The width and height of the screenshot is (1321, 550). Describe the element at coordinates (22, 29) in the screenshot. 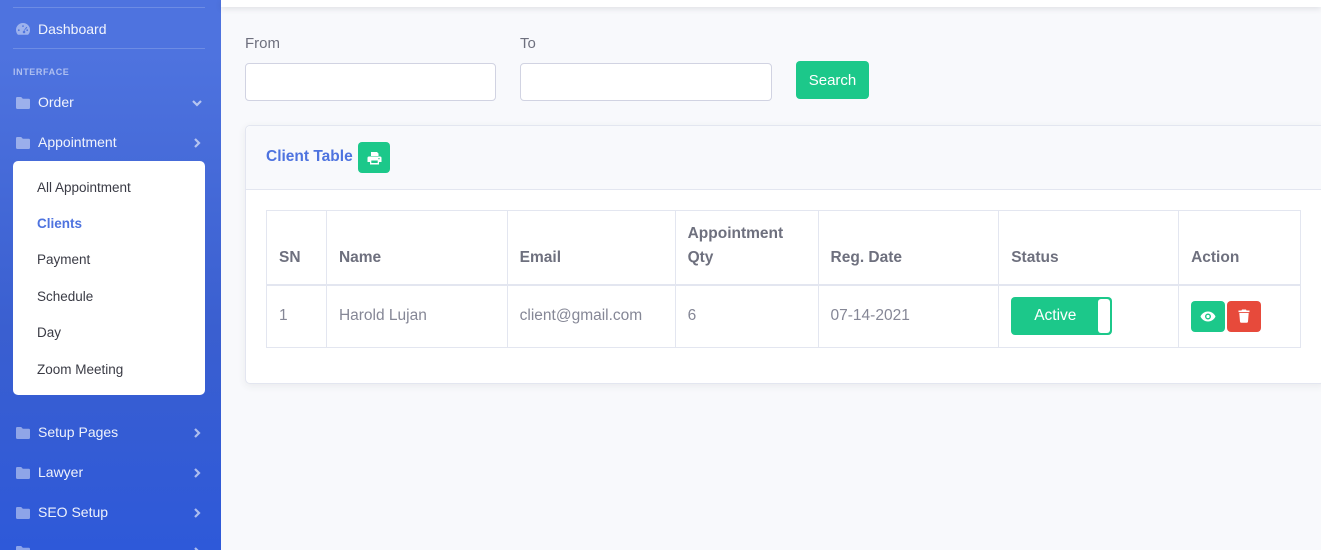

I see `dashboard-icon` at that location.